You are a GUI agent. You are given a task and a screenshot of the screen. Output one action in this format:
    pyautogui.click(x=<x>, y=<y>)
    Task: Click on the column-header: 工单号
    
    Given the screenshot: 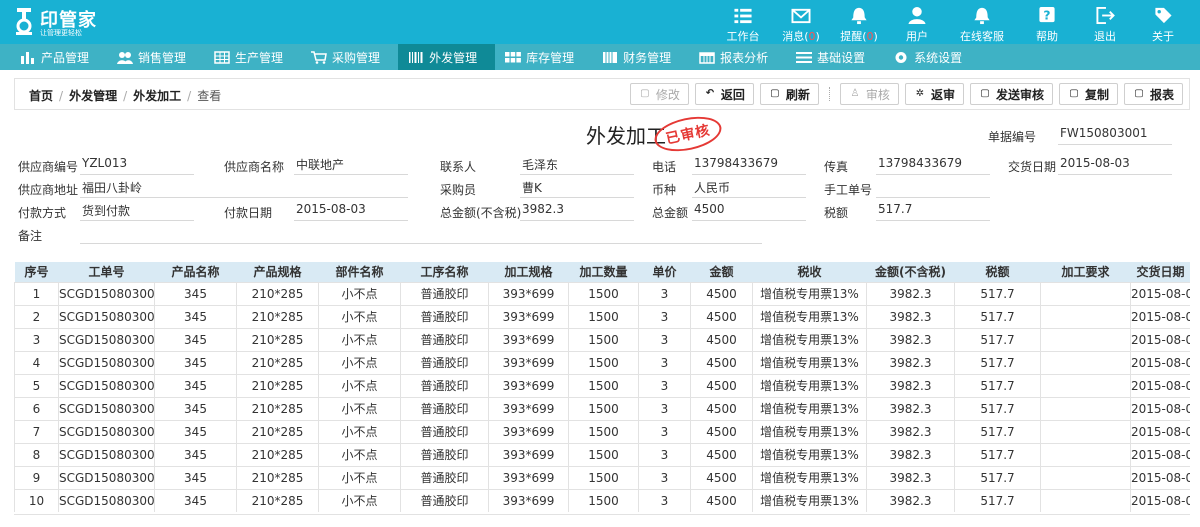 What is the action you would take?
    pyautogui.click(x=106, y=272)
    